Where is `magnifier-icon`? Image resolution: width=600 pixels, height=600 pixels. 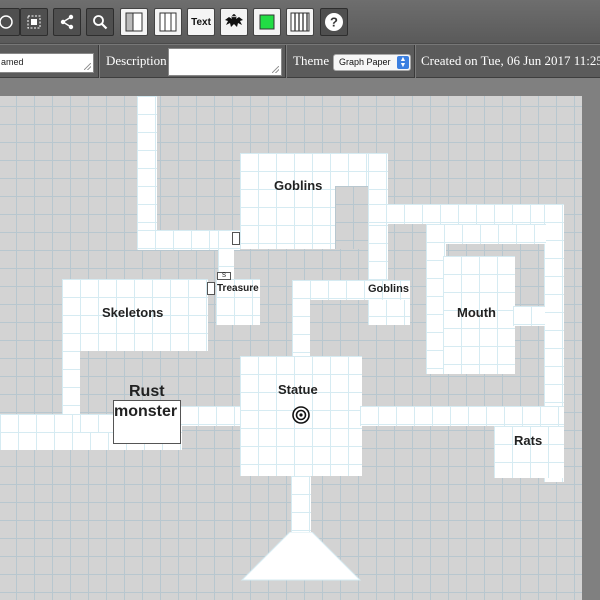
magnifier-icon is located at coordinates (100, 22).